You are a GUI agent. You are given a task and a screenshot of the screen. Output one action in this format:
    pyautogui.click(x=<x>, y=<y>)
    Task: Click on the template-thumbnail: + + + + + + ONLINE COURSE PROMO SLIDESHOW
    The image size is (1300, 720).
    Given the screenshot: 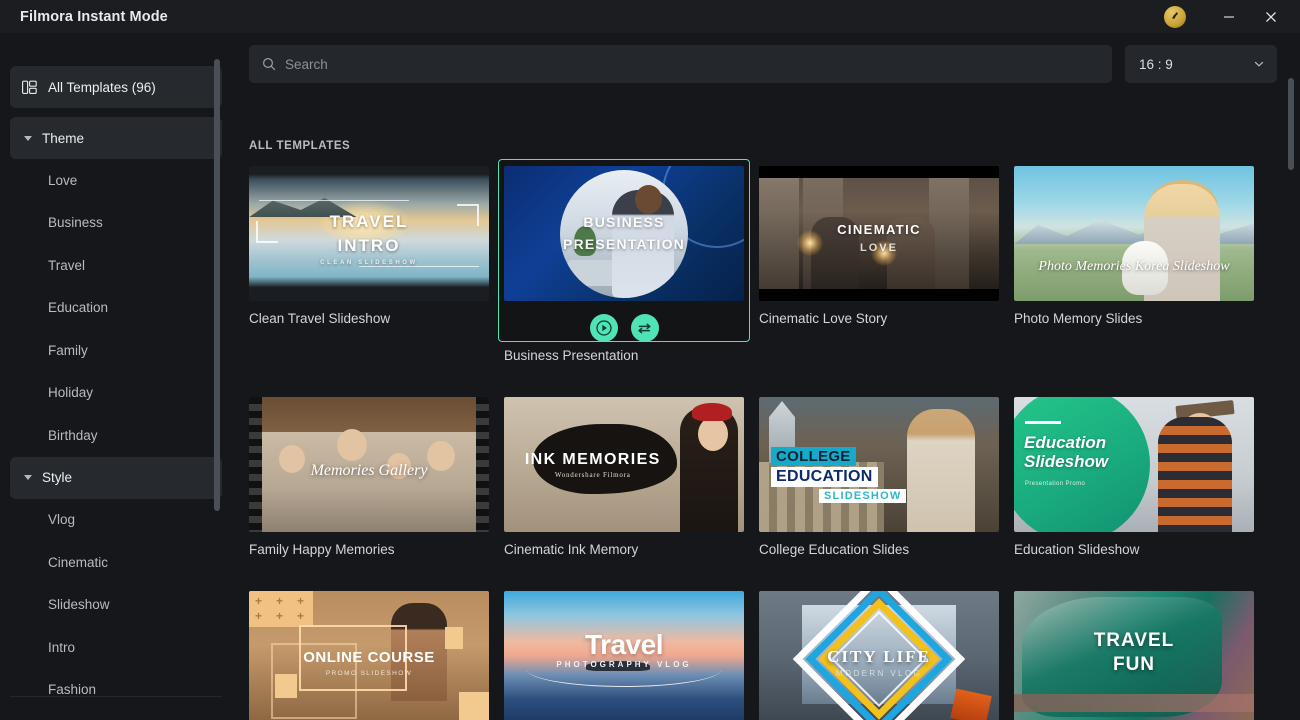 What is the action you would take?
    pyautogui.click(x=369, y=655)
    